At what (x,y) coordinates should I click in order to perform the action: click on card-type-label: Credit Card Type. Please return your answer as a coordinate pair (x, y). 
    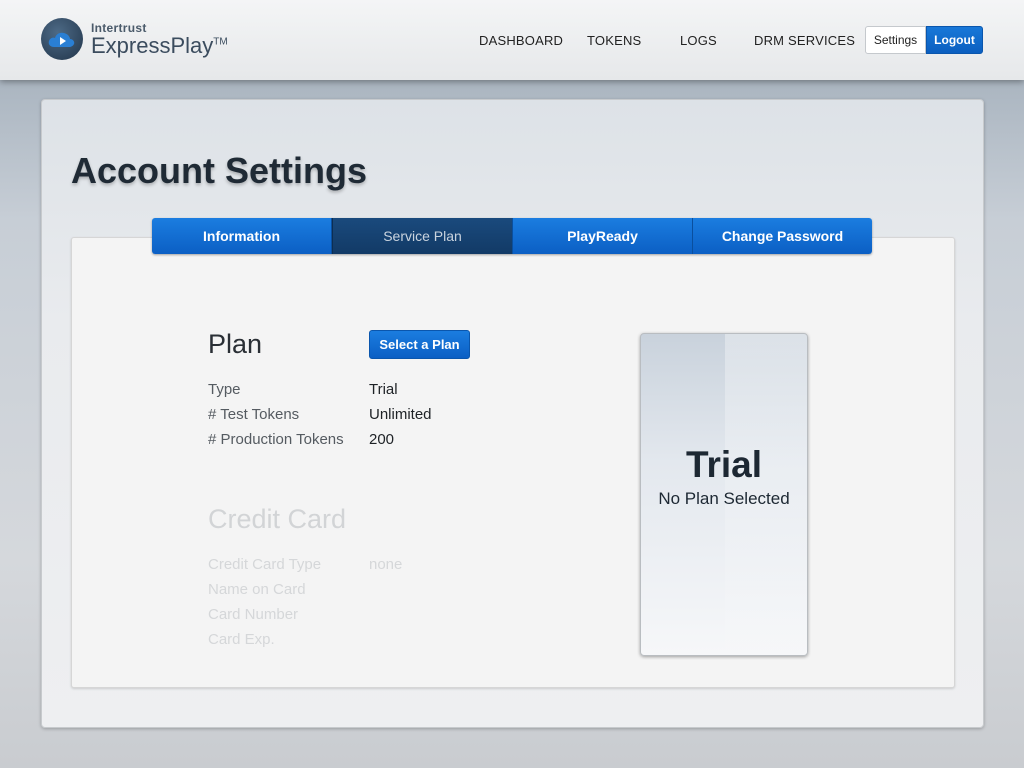
    Looking at the image, I should click on (265, 564).